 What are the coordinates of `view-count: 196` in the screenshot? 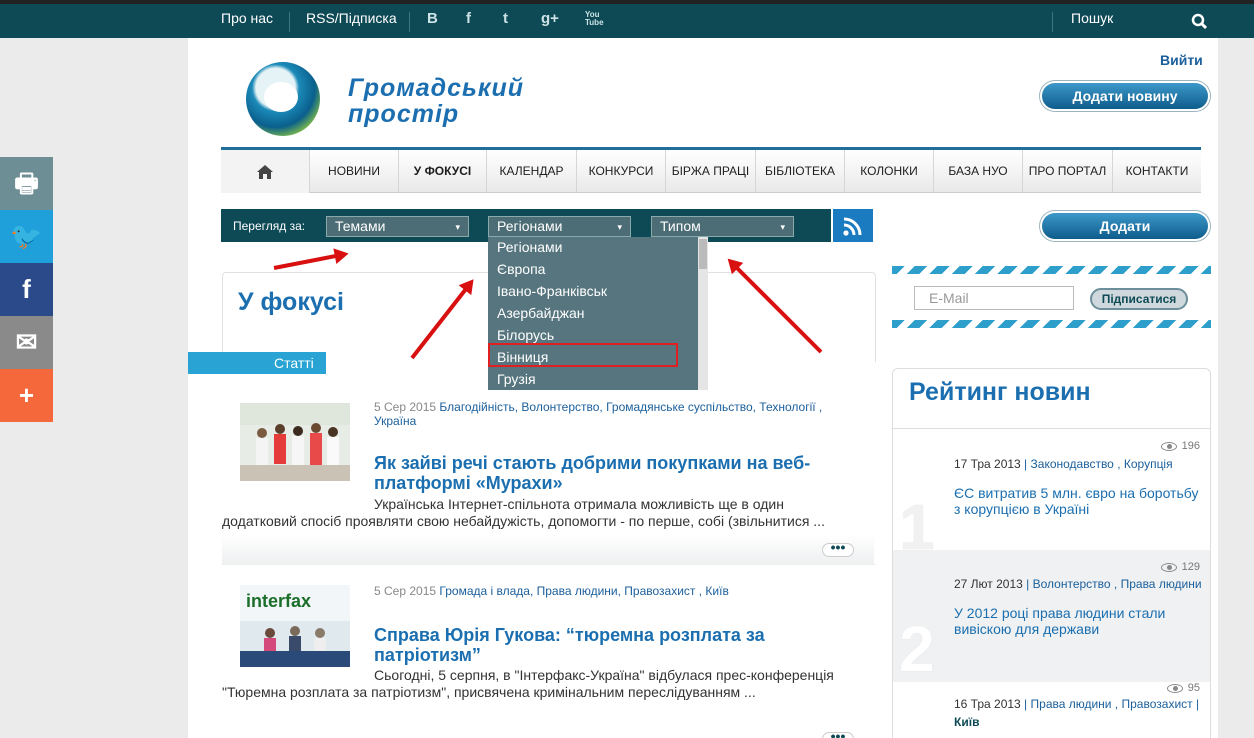 It's located at (1180, 446).